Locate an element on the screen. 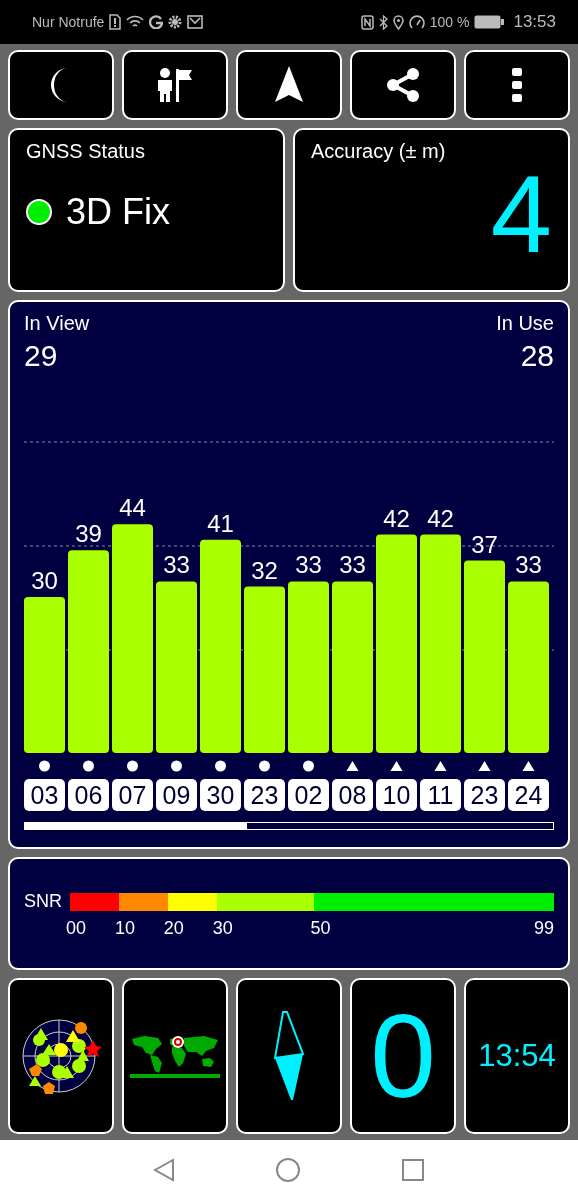  satellite-id: 30 is located at coordinates (220, 795).